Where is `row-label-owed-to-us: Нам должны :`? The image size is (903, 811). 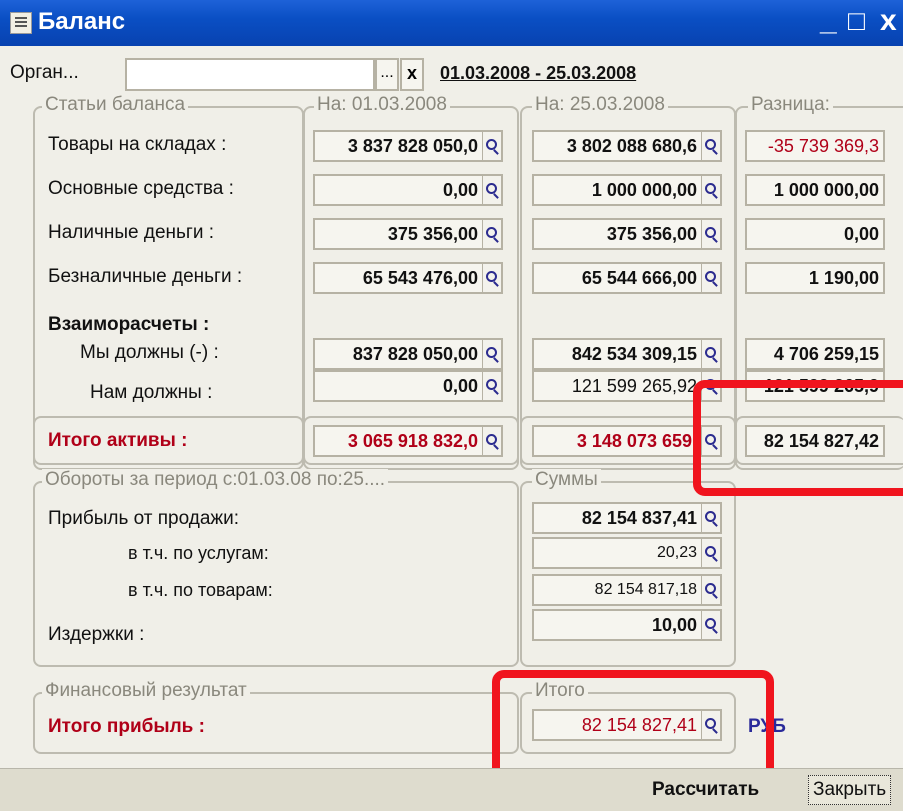 row-label-owed-to-us: Нам должны : is located at coordinates (151, 392).